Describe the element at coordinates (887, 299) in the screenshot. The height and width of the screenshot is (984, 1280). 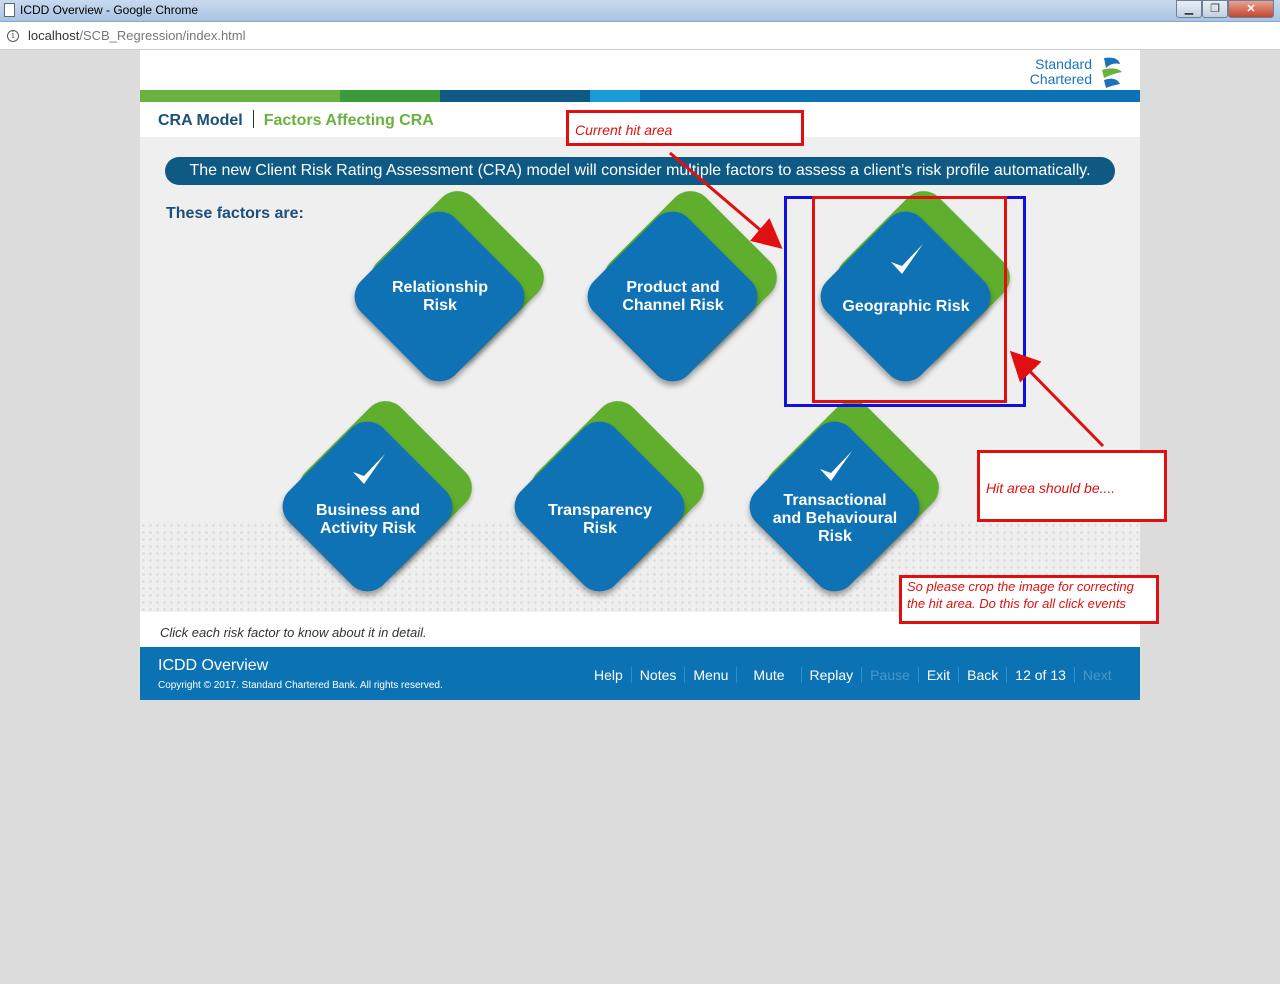
I see `annotation-arrows` at that location.